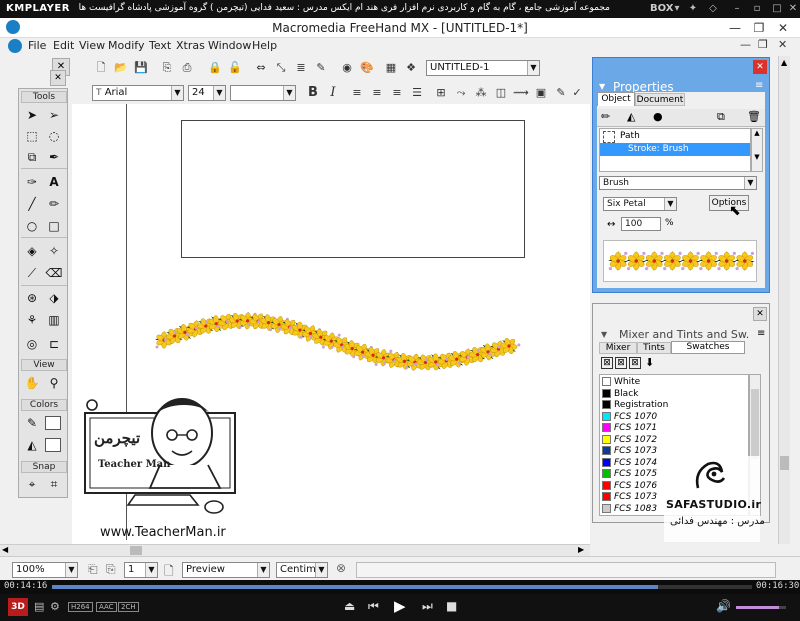 This screenshot has height=621, width=800. Describe the element at coordinates (32, 445) in the screenshot. I see `fill-color-icon: ◭` at that location.